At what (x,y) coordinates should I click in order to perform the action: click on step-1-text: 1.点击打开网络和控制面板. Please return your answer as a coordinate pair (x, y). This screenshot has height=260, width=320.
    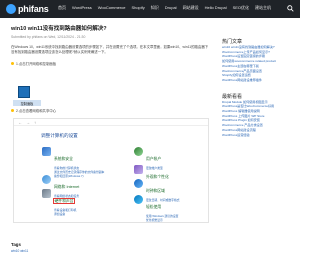
    Looking at the image, I should click on (36, 64).